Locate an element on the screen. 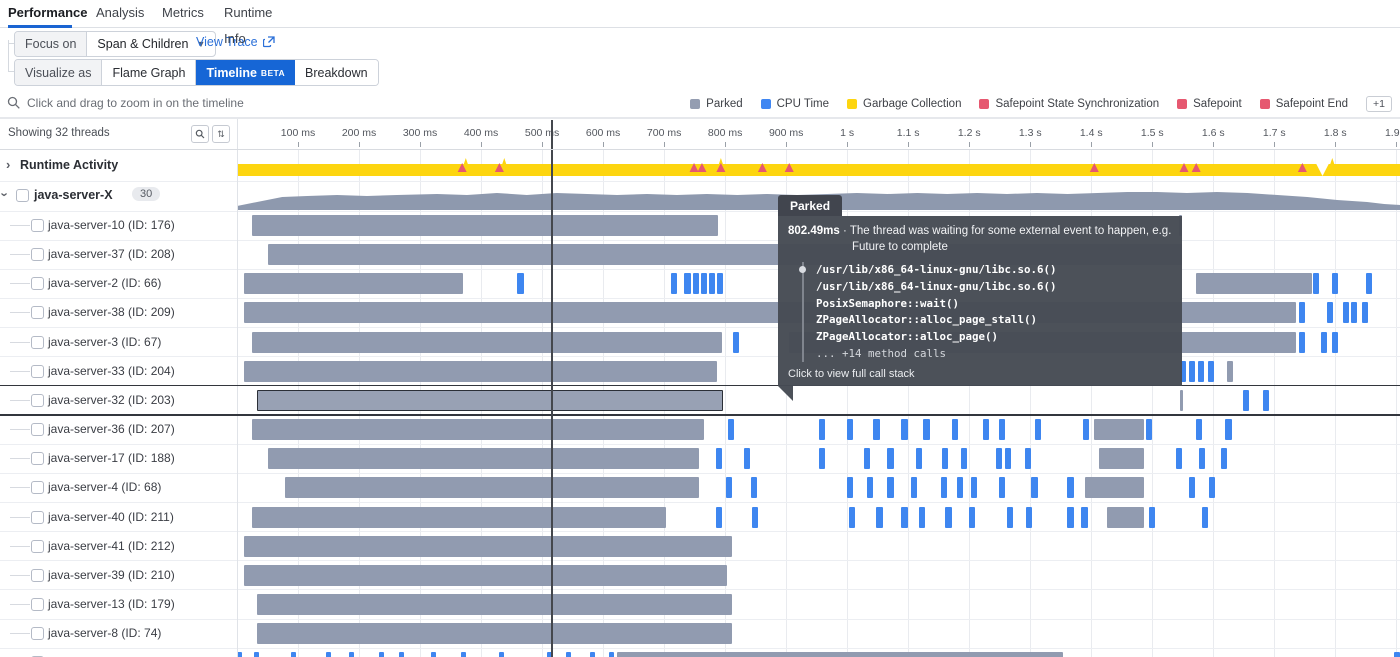 The height and width of the screenshot is (657, 1400). visualize-timeline-button: Timeline BETA is located at coordinates (246, 72).